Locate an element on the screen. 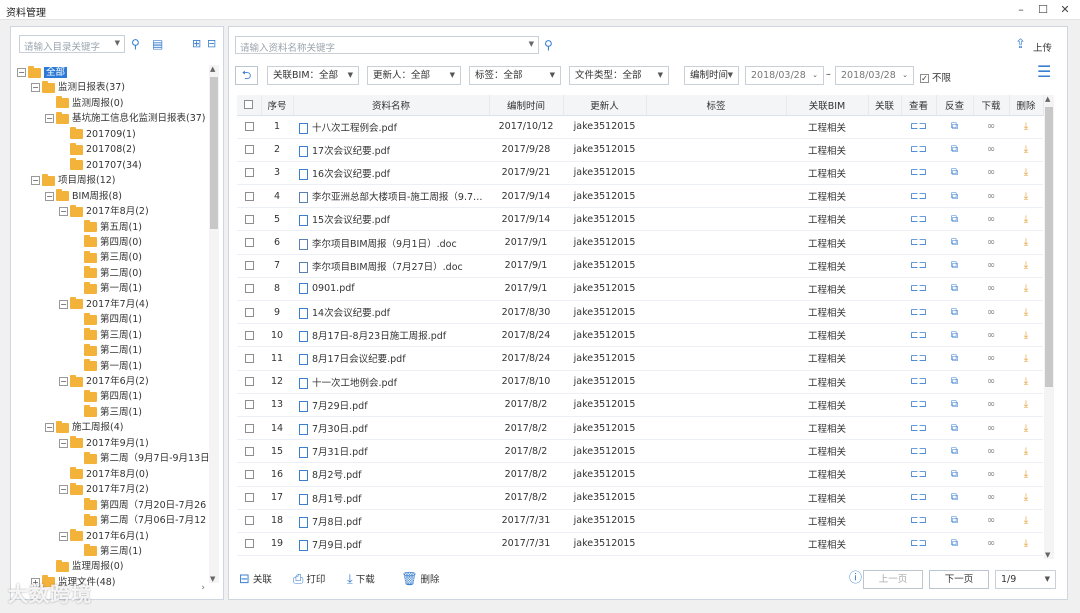 The image size is (1080, 613). directory-search-input: 请输入目录关键字 ▼ is located at coordinates (72, 44).